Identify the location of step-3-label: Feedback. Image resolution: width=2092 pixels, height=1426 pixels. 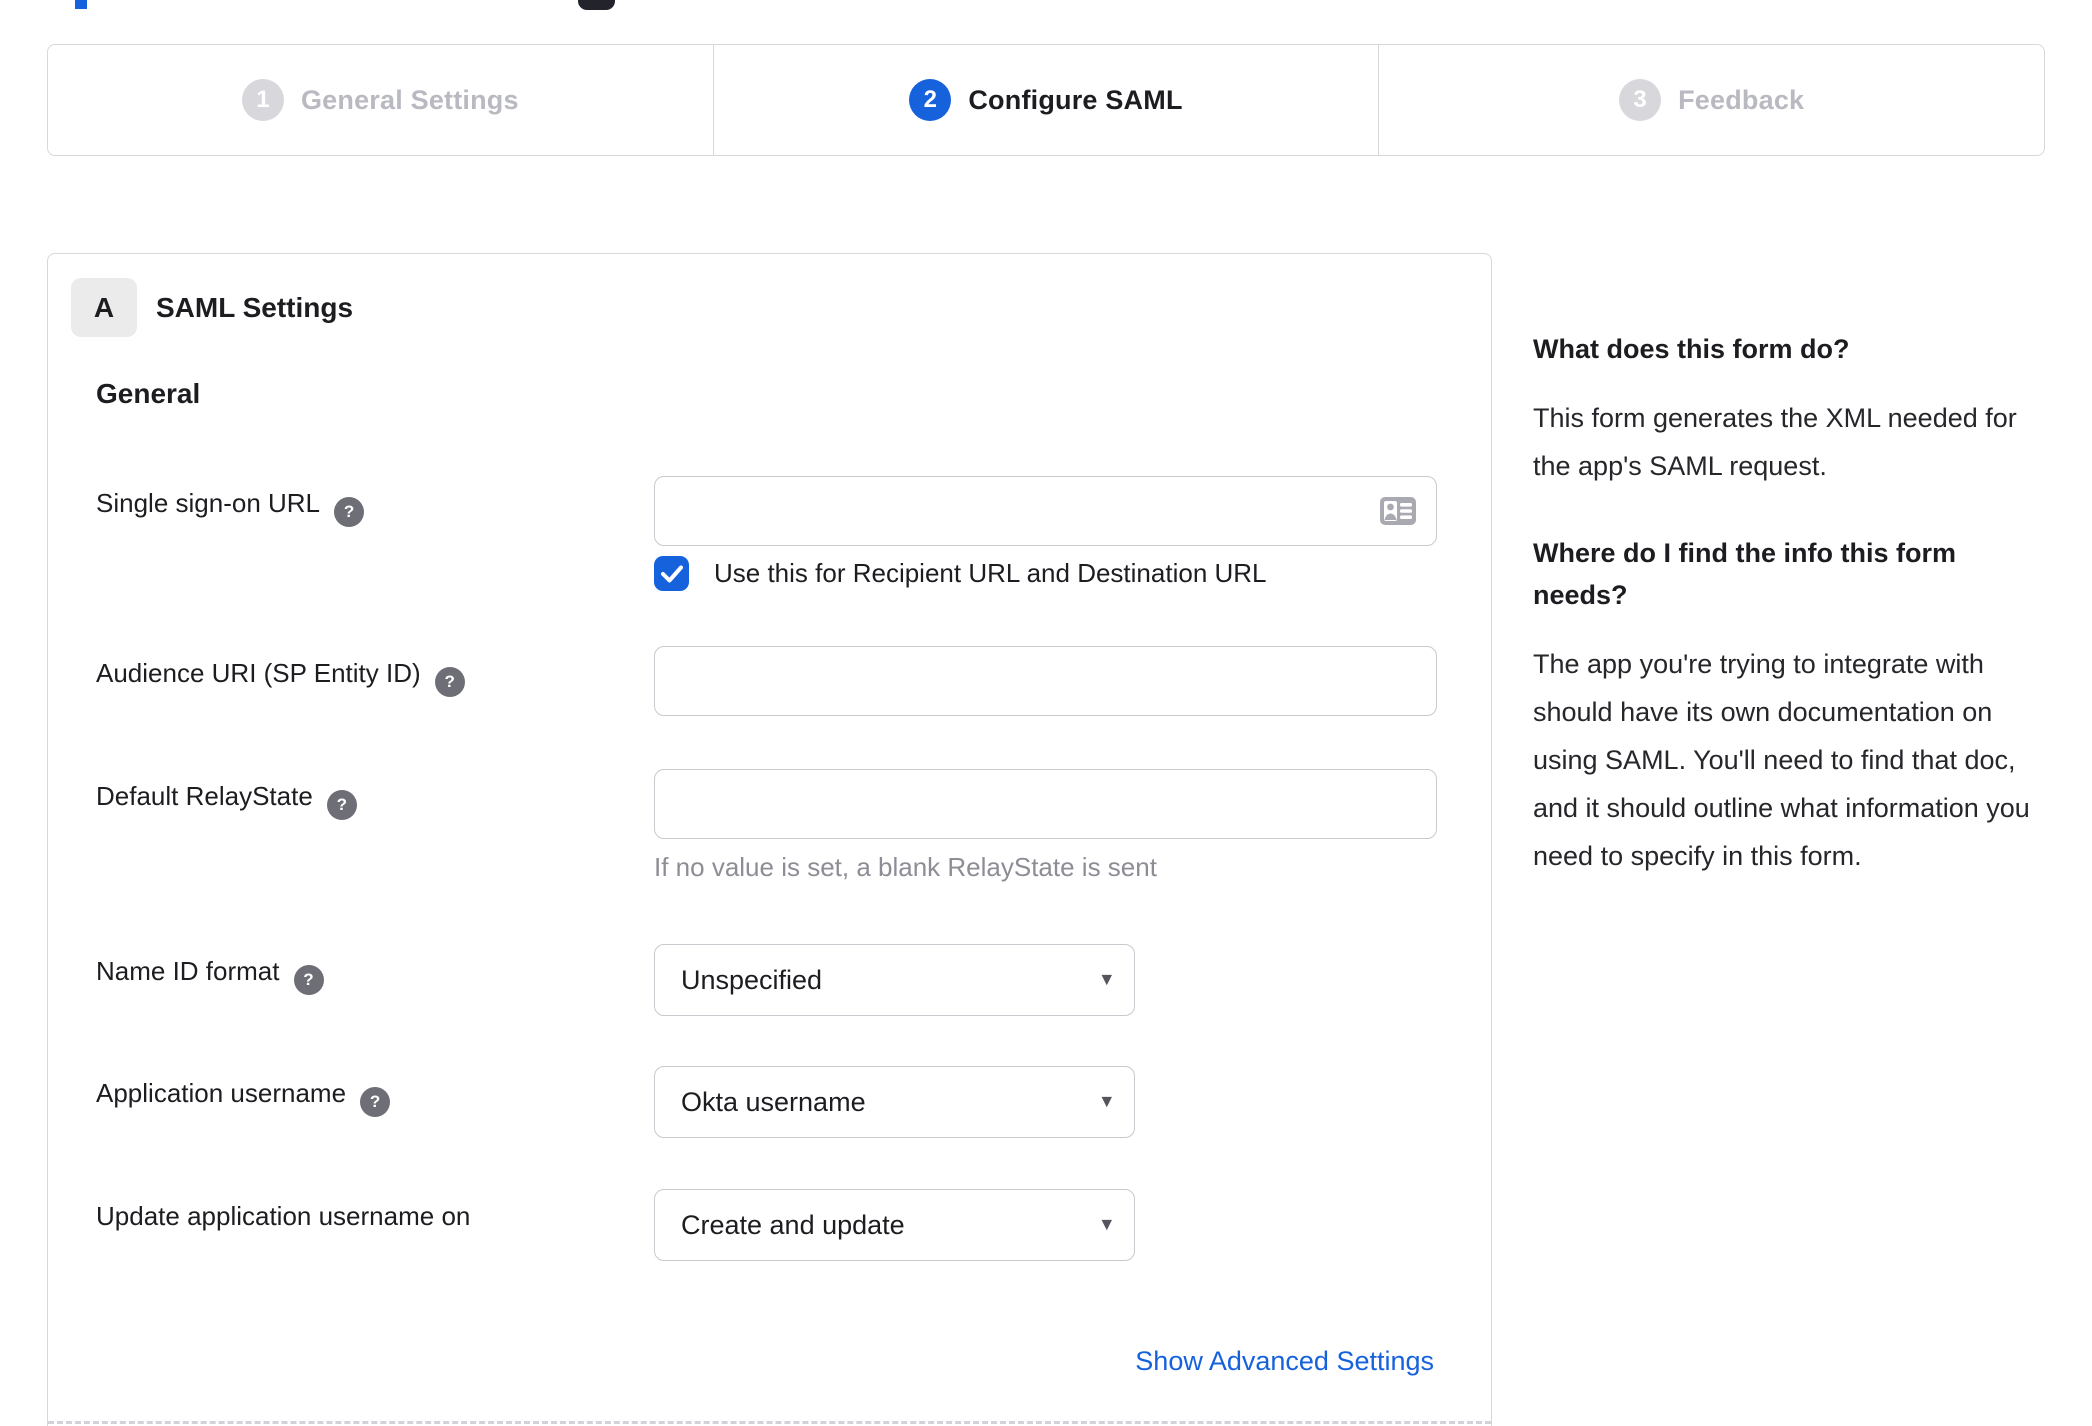
(1741, 99).